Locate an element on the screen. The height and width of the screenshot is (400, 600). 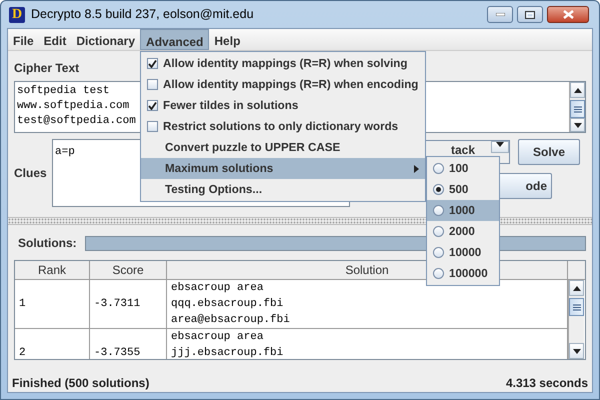
table-cell-text: jjj.ebsacroup.fbi is located at coordinates (227, 352).